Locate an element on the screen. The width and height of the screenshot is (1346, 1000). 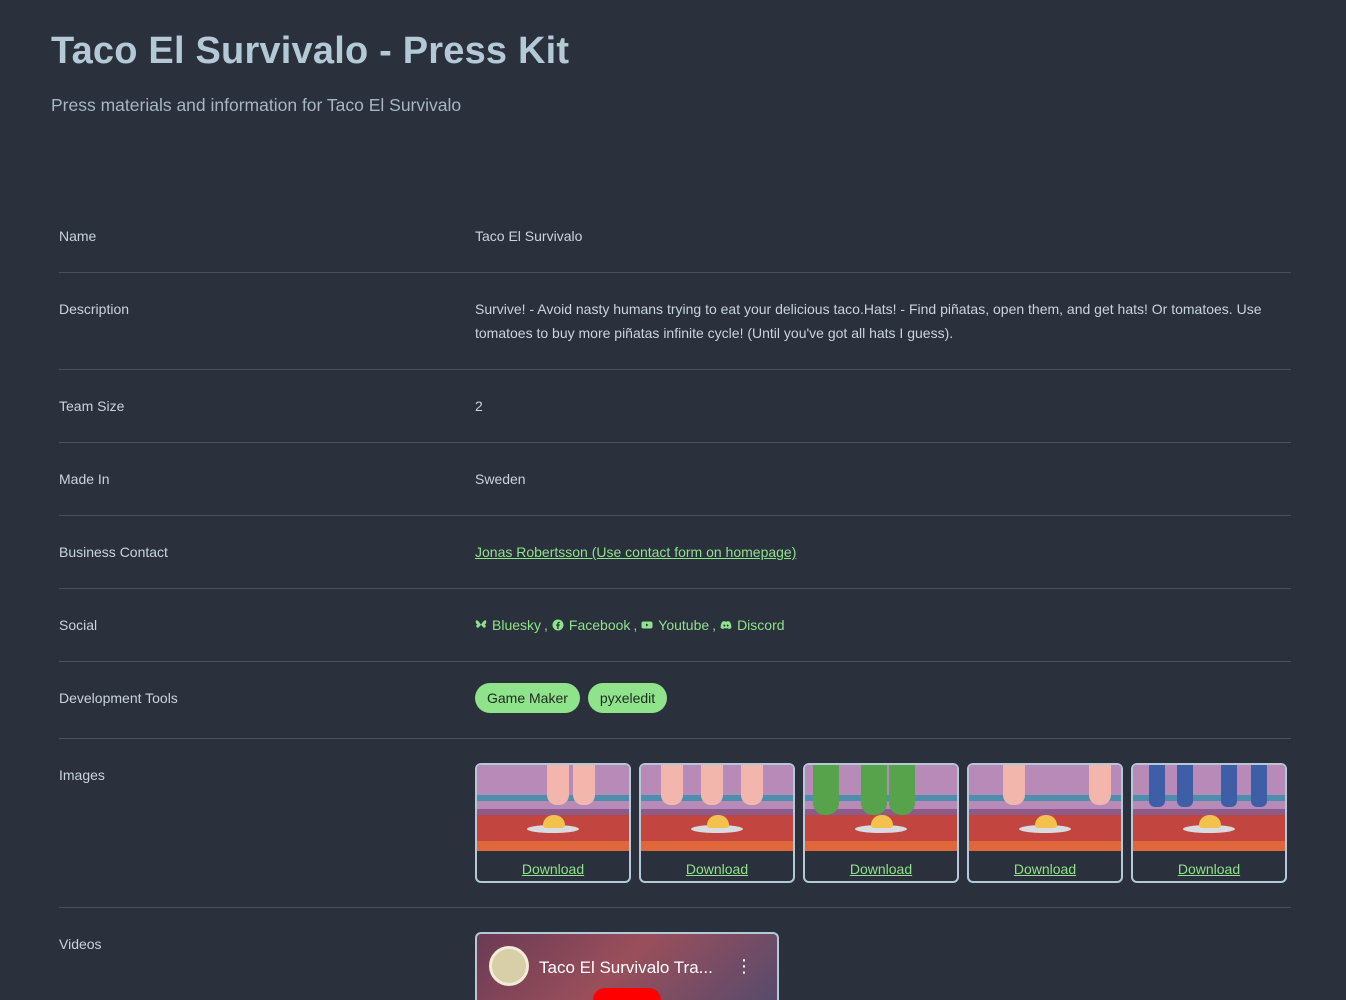
row-development-tools: Development Tools Game Maker pyxeledit is located at coordinates (675, 700).